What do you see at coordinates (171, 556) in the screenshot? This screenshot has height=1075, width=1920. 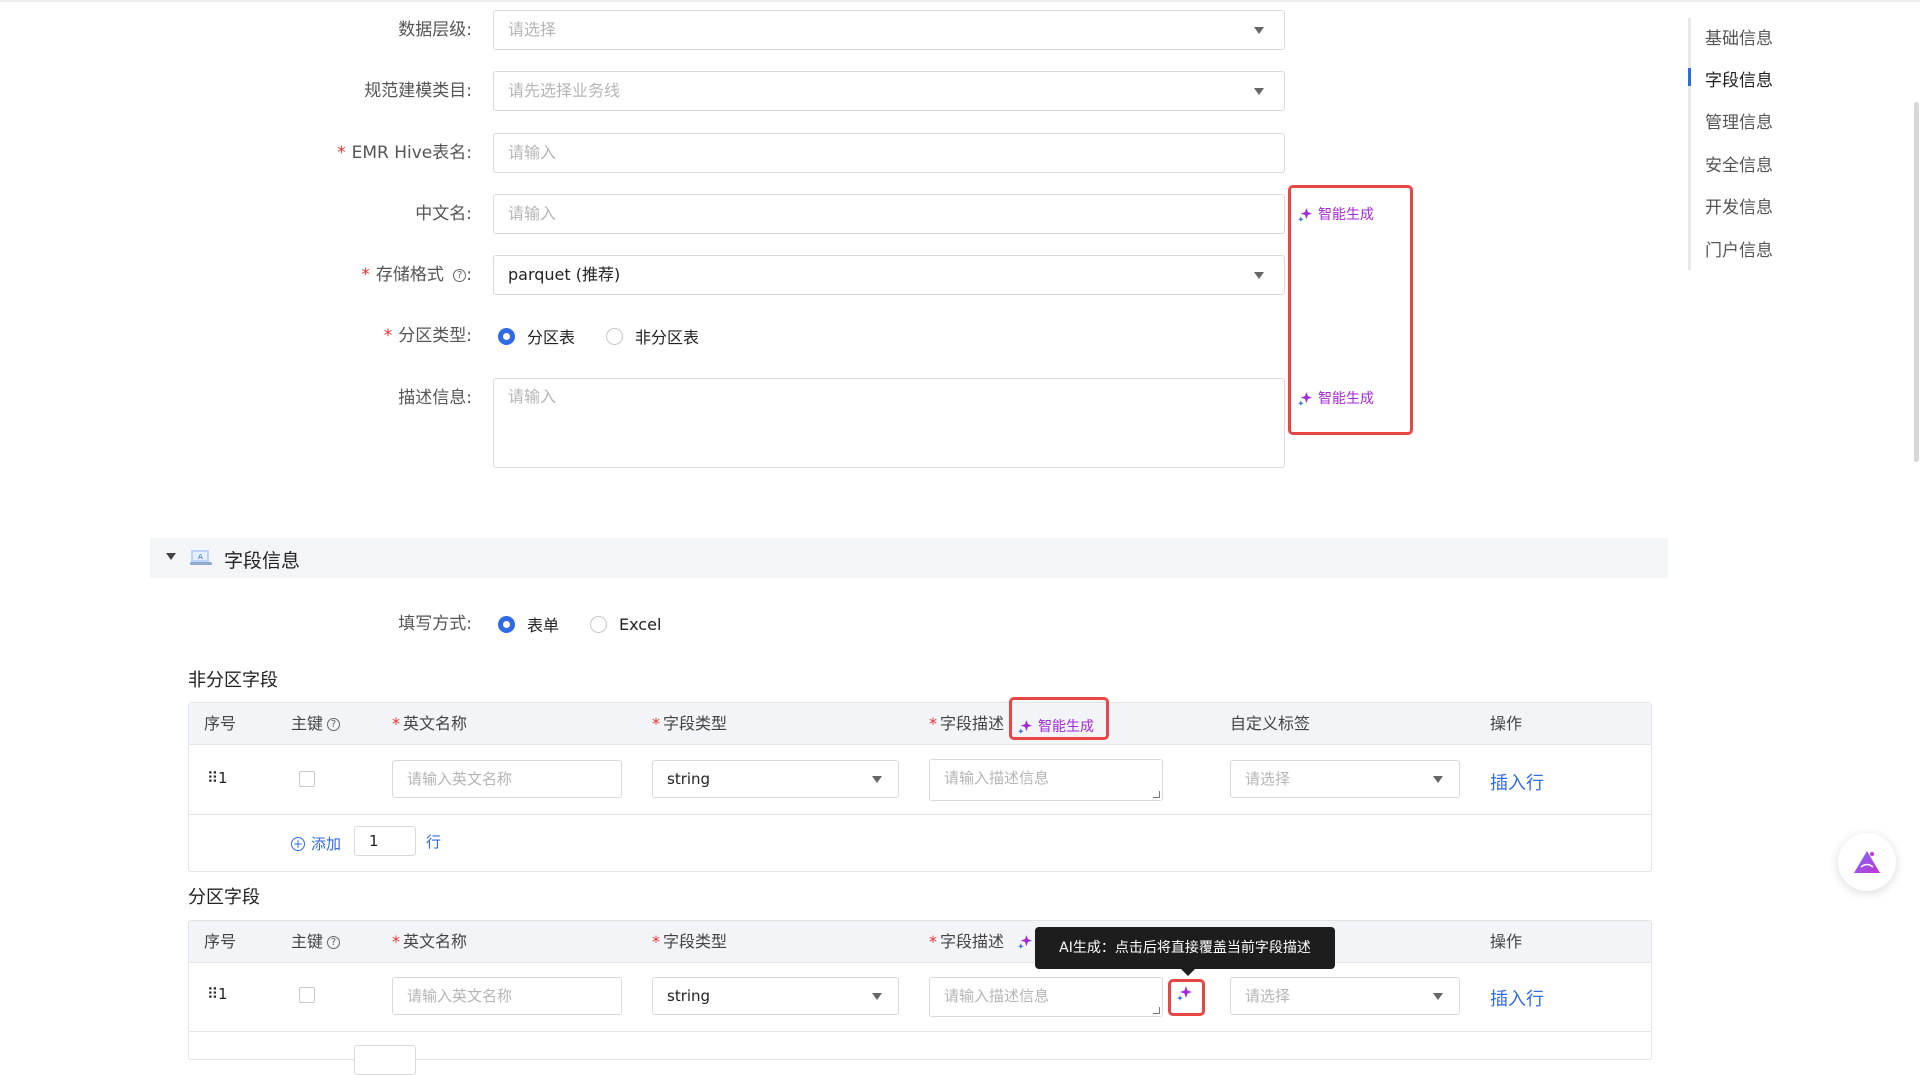 I see `collapse-caret-icon` at bounding box center [171, 556].